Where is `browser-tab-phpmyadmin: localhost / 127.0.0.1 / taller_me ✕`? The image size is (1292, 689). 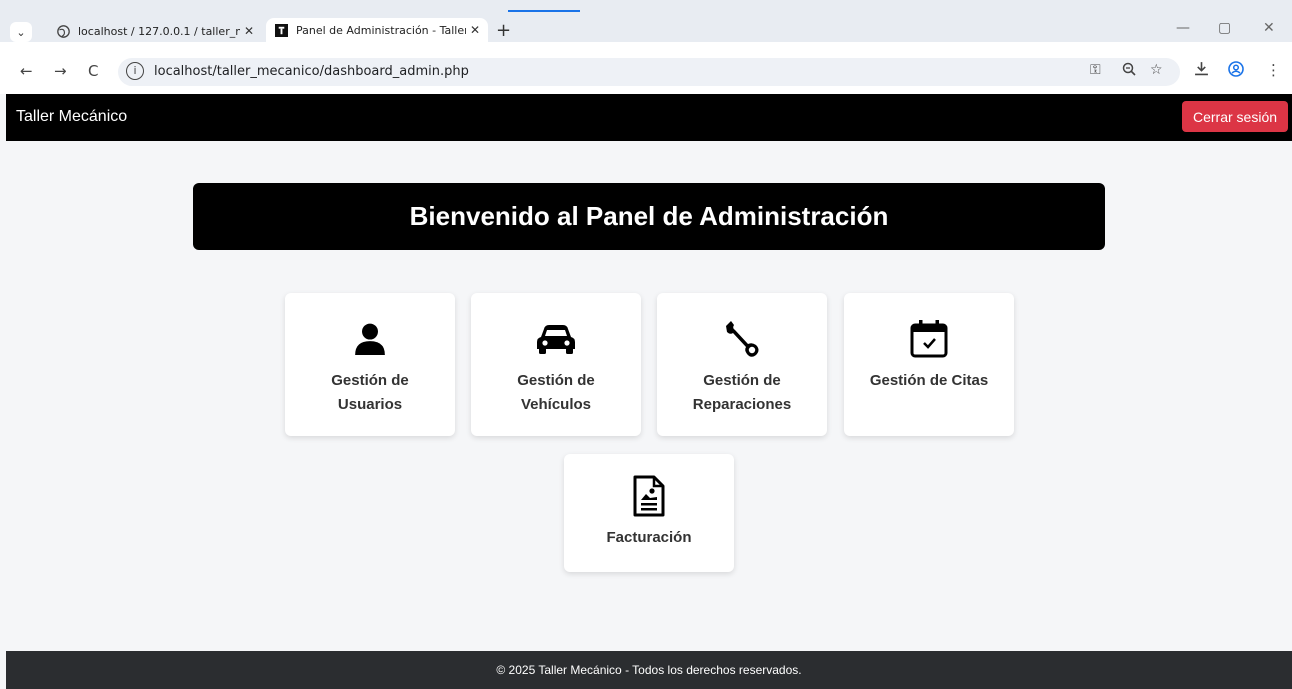 browser-tab-phpmyadmin: localhost / 127.0.0.1 / taller_me ✕ is located at coordinates (155, 31).